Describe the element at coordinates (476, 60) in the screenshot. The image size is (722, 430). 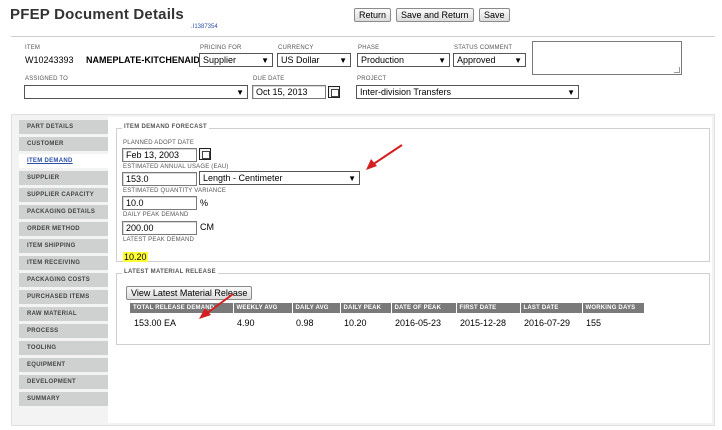
I see `status-value: Approved` at that location.